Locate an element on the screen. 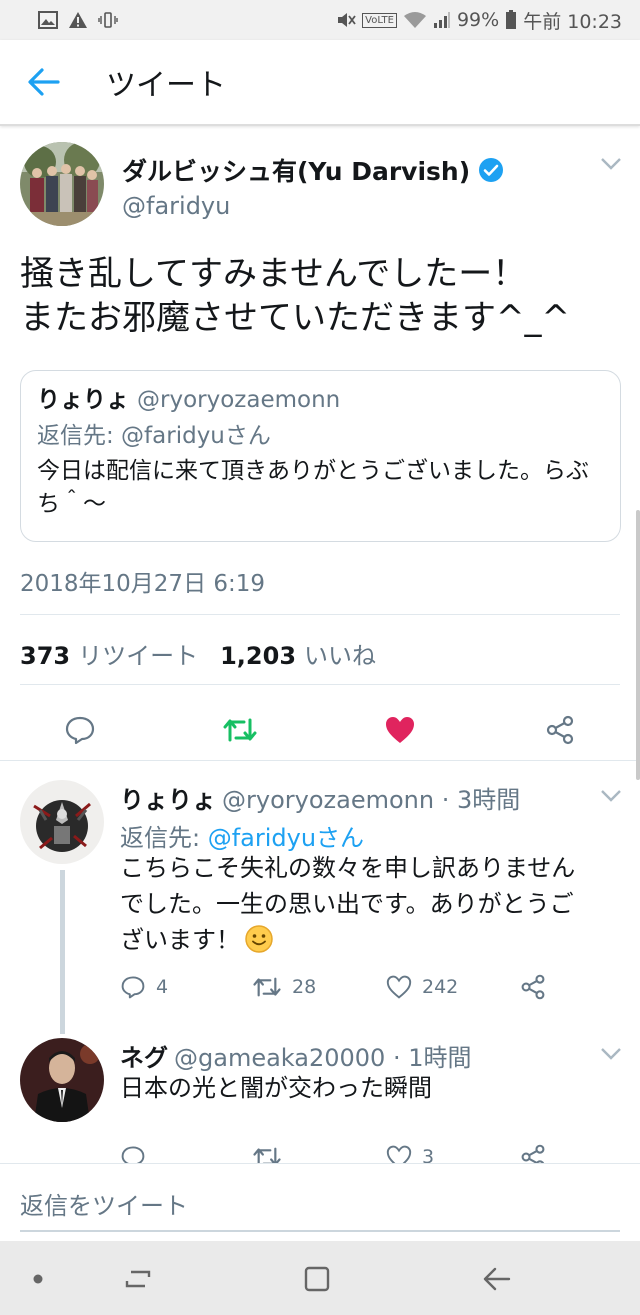 The width and height of the screenshot is (640, 1315). reply-text-line: こちらこそ失礼の数々を申し訳ありません is located at coordinates (348, 868).